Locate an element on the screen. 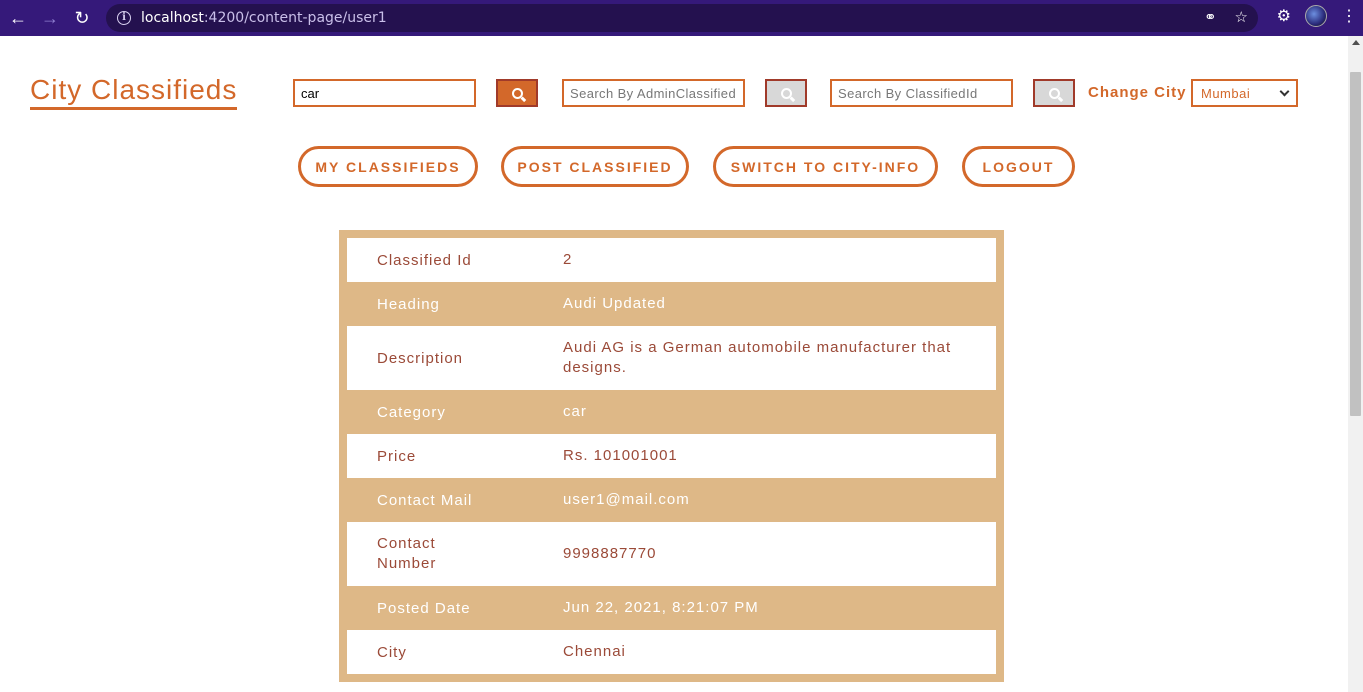 The width and height of the screenshot is (1363, 692). admin-classified-search-button is located at coordinates (786, 93).